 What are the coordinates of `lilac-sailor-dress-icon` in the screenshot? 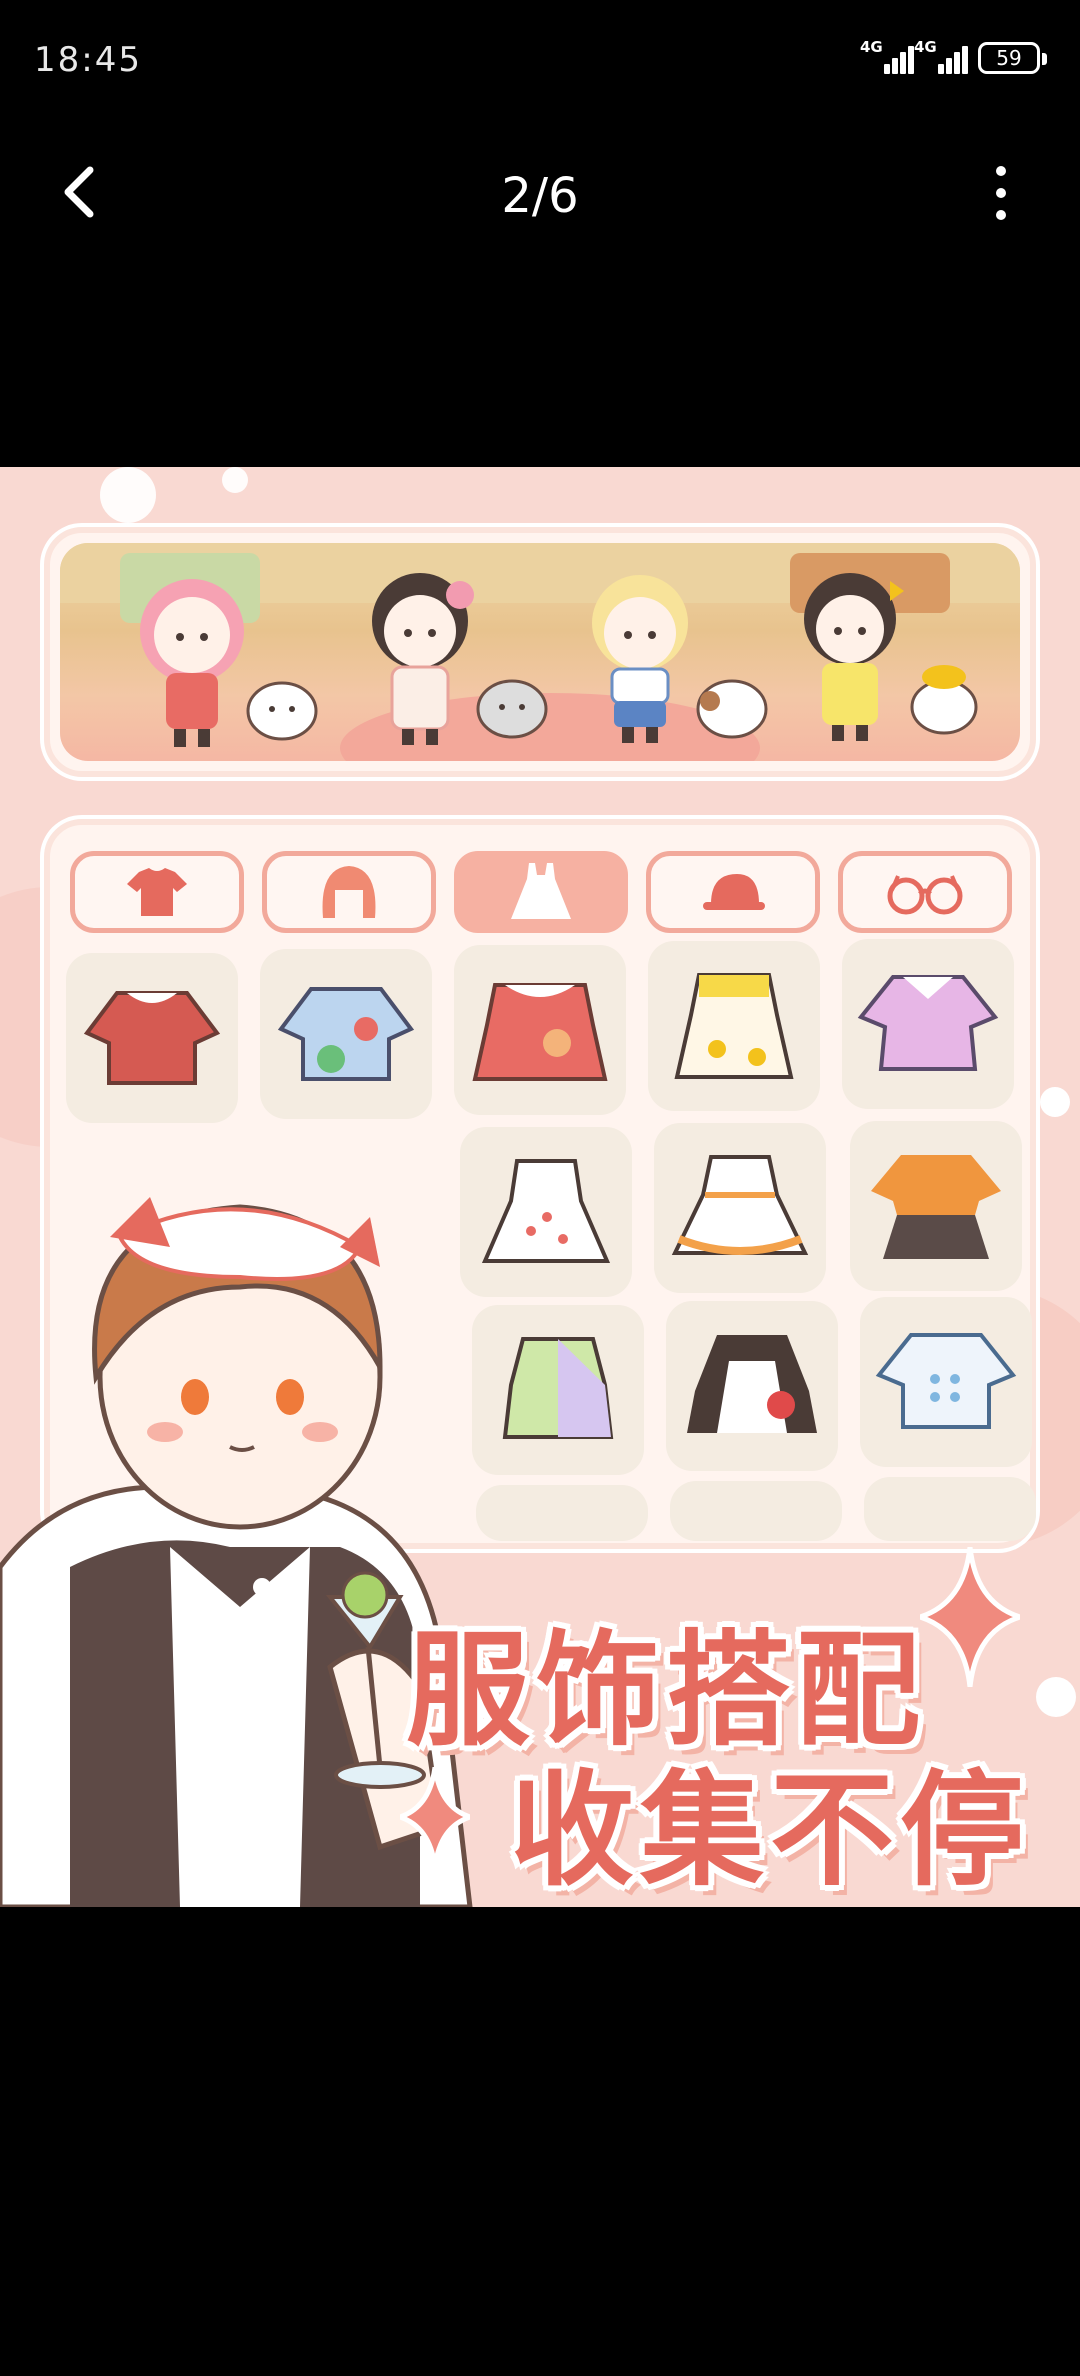 It's located at (928, 1023).